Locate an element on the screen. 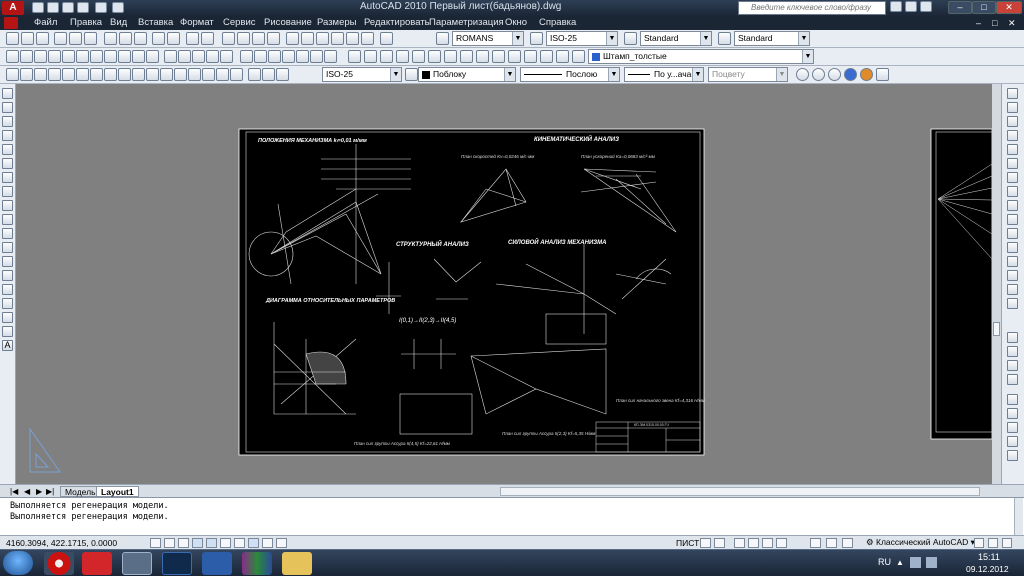 This screenshot has height=576, width=1024. layer-props-icon is located at coordinates (354, 56).